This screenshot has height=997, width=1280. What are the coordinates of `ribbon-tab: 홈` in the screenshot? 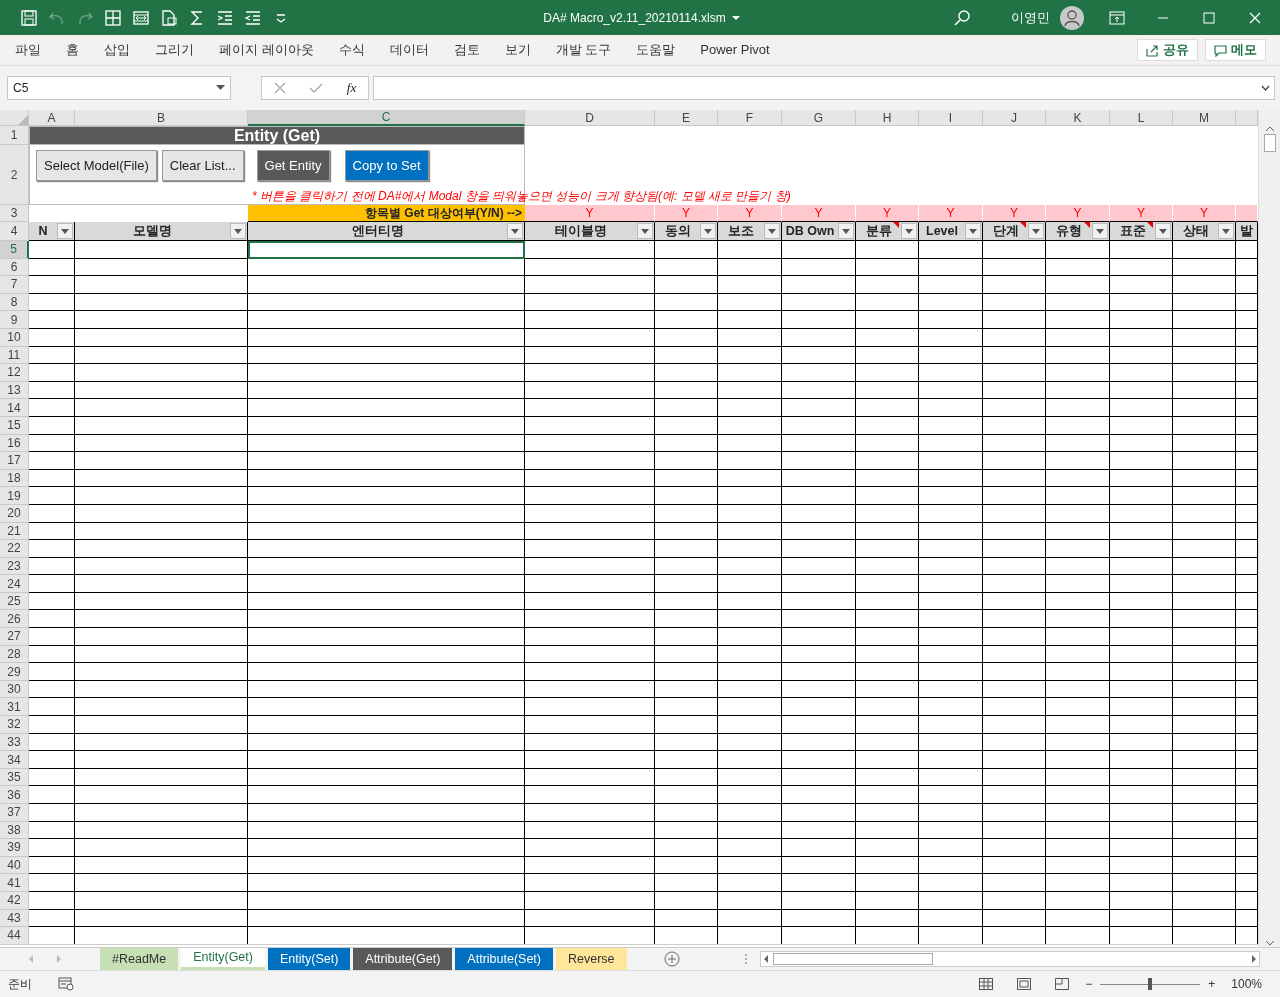 It's located at (72, 50).